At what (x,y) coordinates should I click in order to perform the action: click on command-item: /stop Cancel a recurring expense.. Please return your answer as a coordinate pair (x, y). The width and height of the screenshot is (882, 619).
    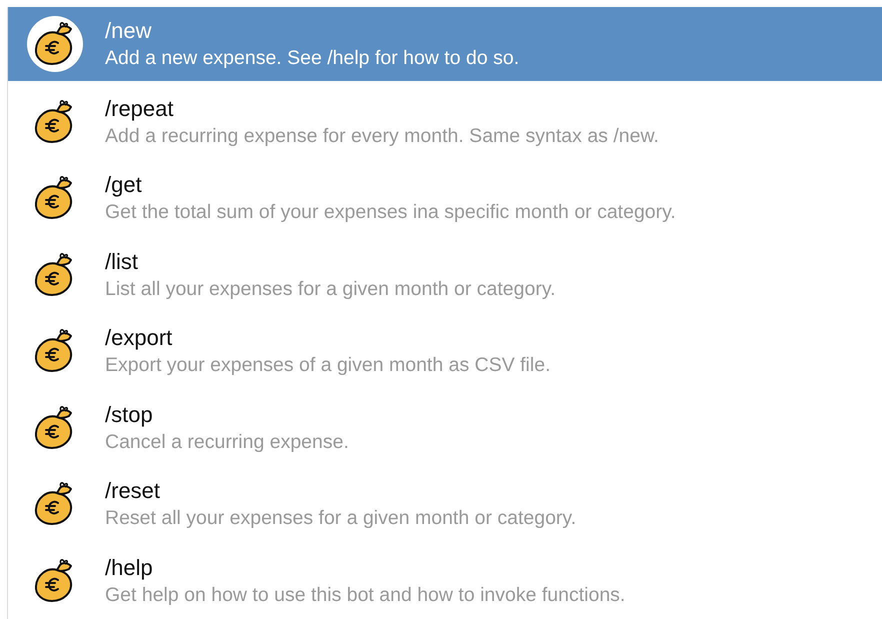
    Looking at the image, I should click on (445, 428).